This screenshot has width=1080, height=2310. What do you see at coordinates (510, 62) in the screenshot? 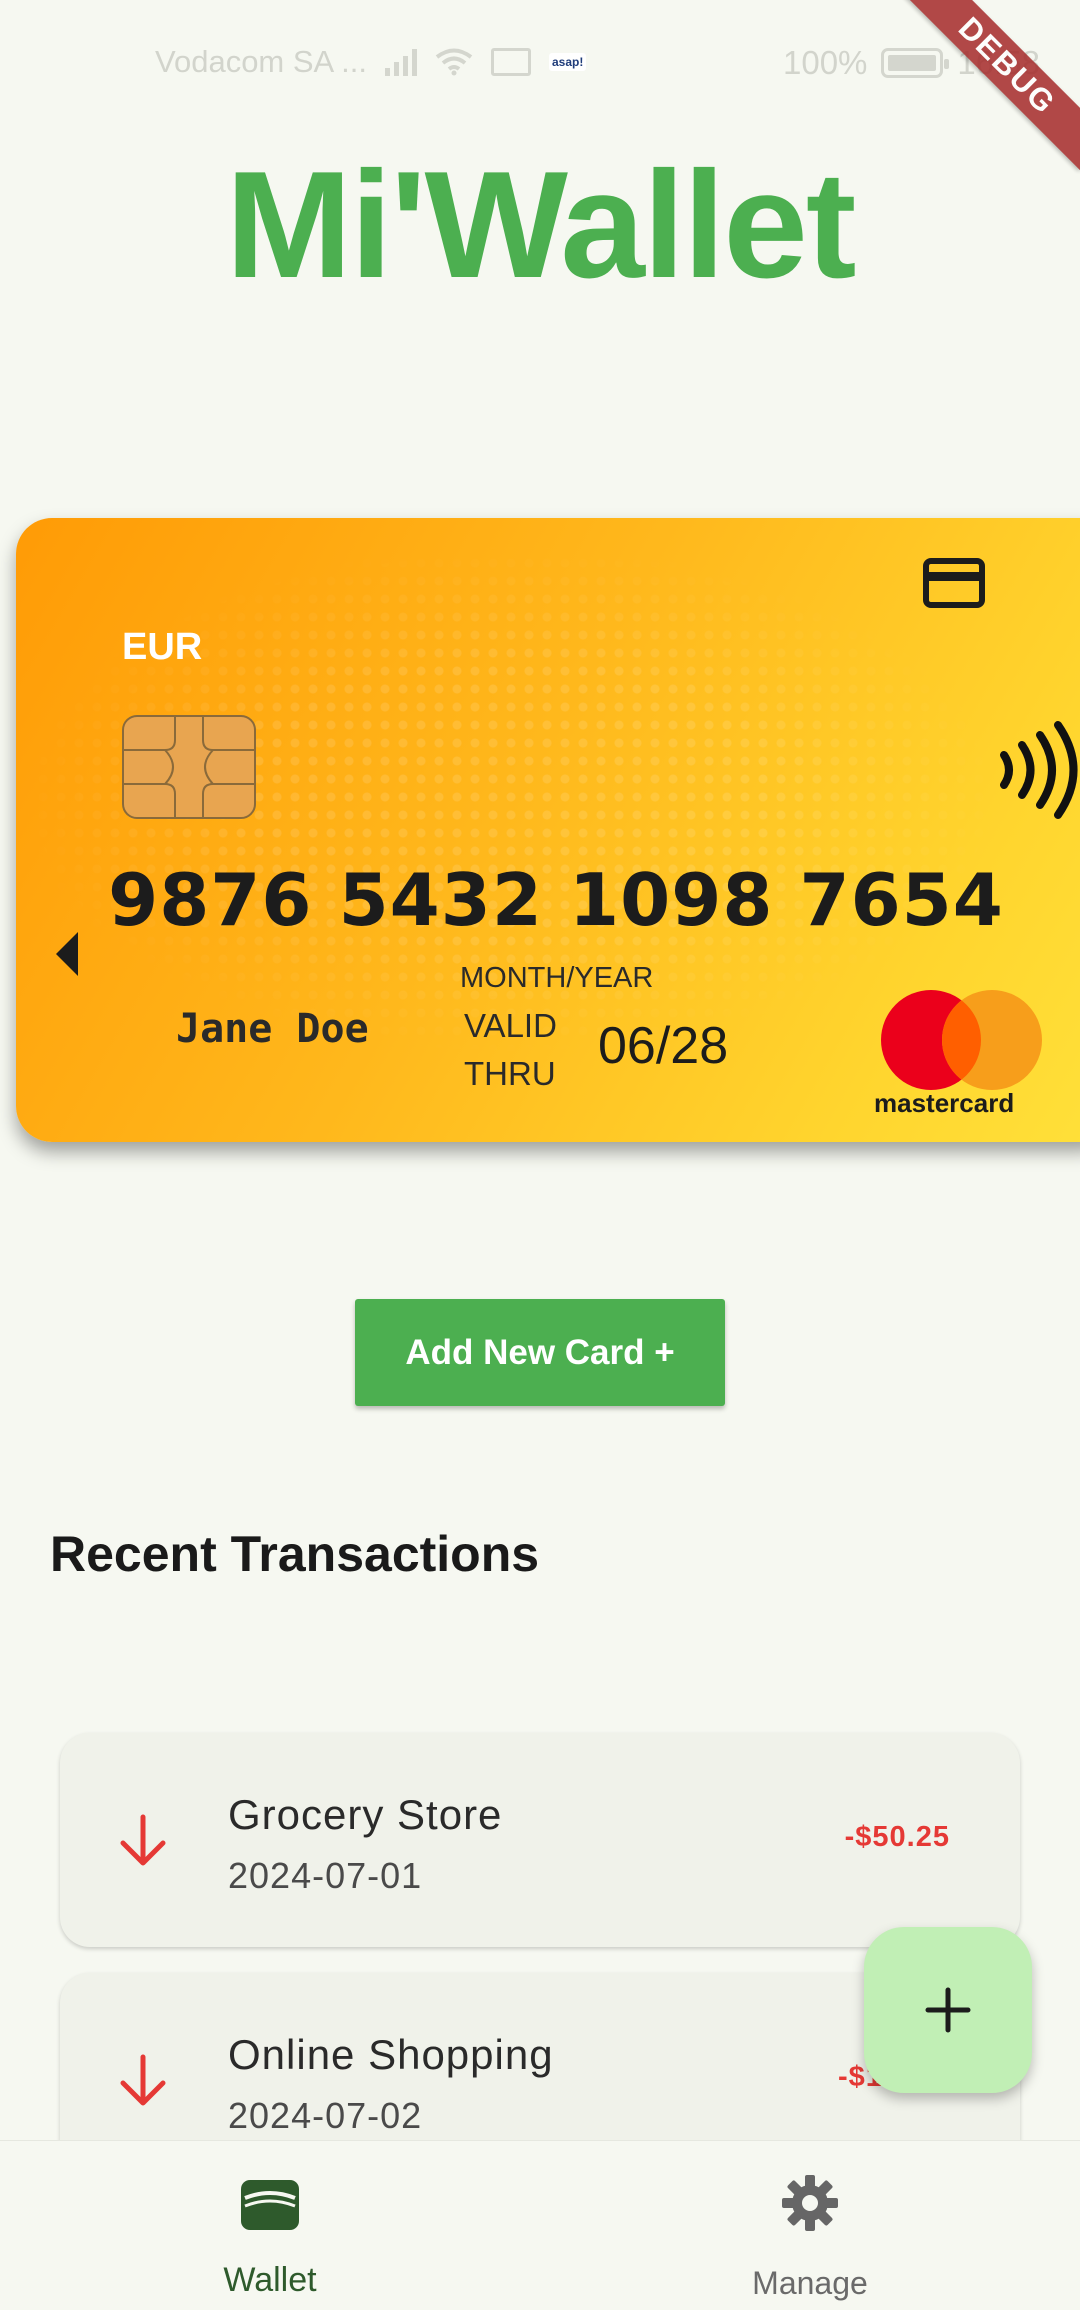
I see `mail-icon` at bounding box center [510, 62].